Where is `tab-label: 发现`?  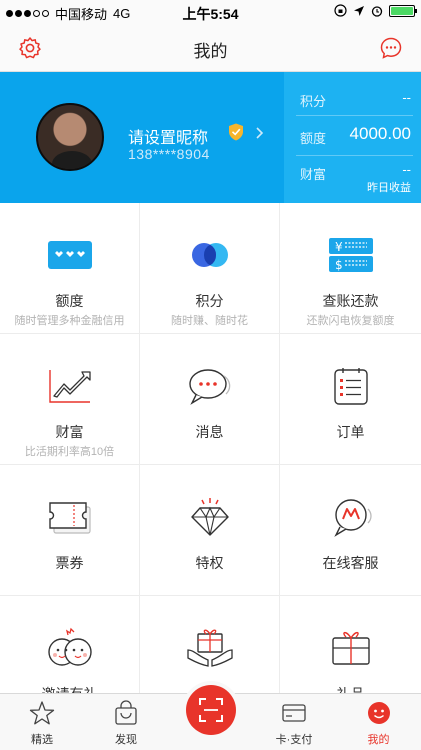
tab-label: 发现 is located at coordinates (126, 740).